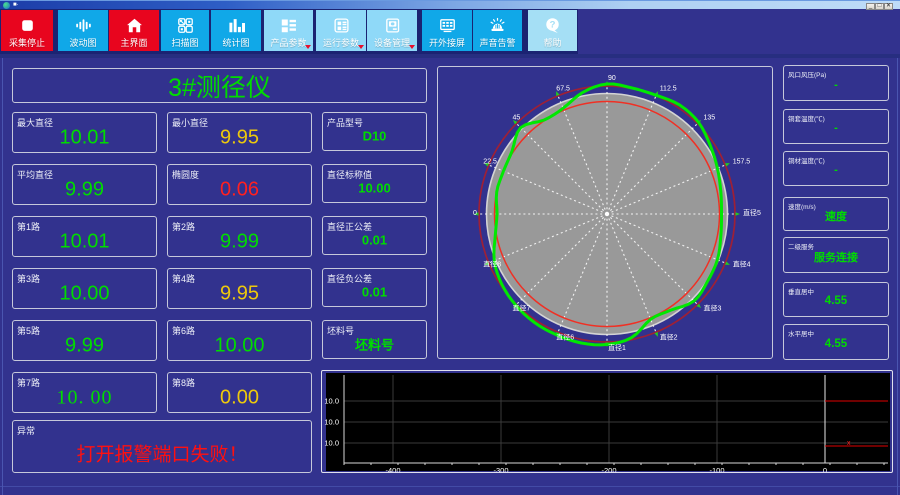  What do you see at coordinates (669, 337) in the screenshot?
I see `svg-text: 直径2` at bounding box center [669, 337].